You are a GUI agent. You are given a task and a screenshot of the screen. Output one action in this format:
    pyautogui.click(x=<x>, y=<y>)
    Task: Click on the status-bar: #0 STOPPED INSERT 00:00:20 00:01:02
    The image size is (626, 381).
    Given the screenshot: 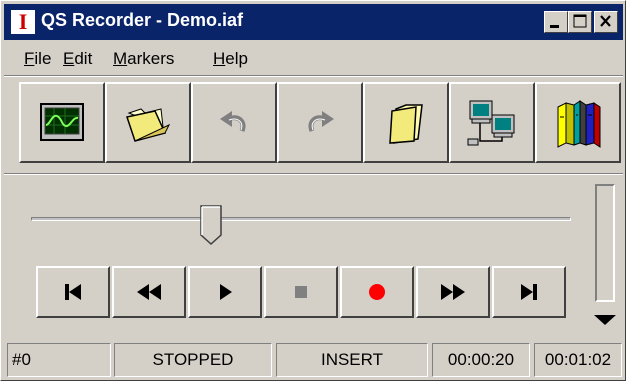 What is the action you would take?
    pyautogui.click(x=313, y=360)
    